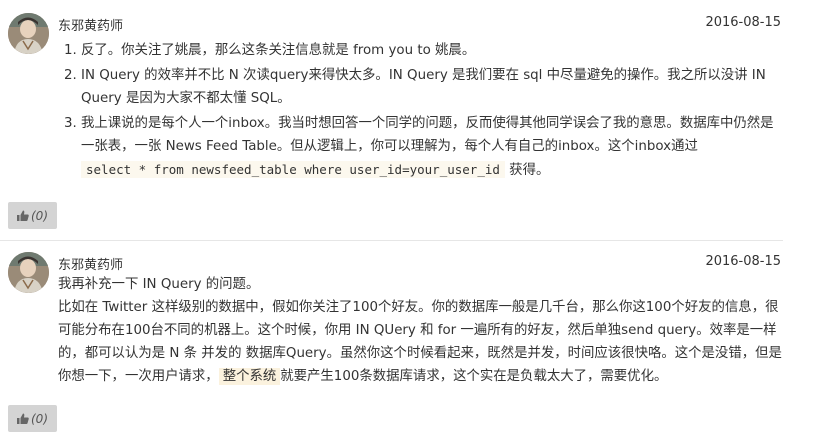  I want to click on highlighted-text: 整个系统, so click(249, 376).